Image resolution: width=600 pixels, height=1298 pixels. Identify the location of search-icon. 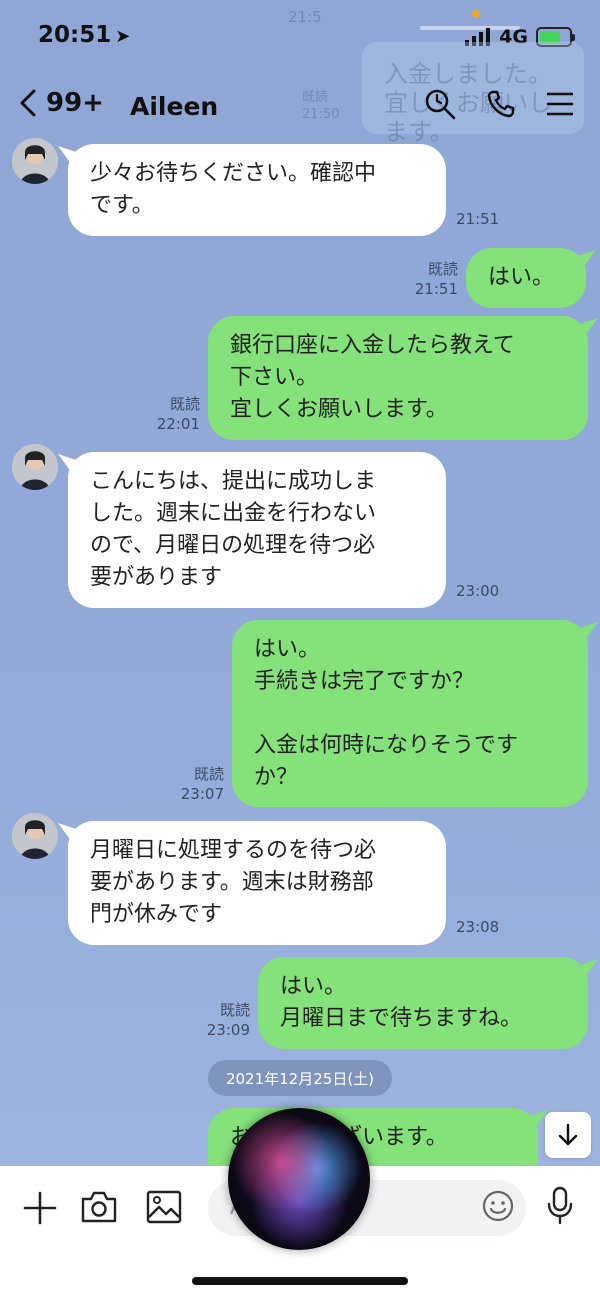
(440, 104).